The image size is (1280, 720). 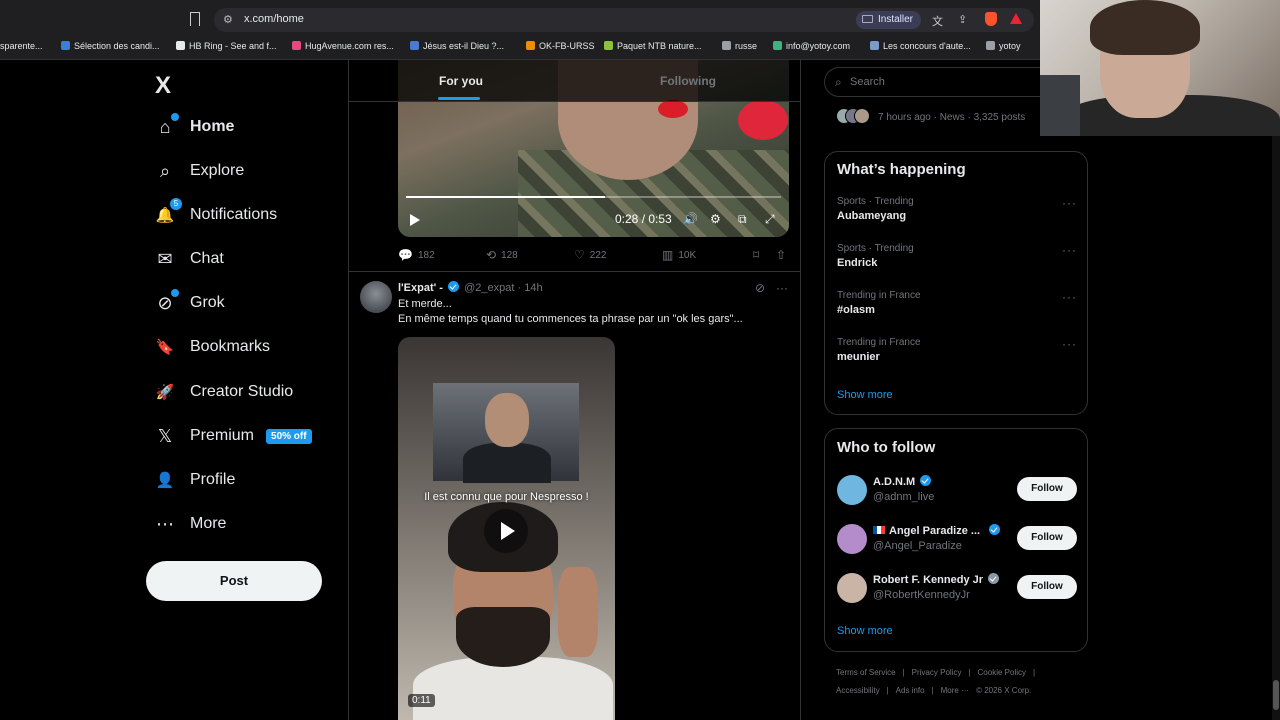 What do you see at coordinates (770, 219) in the screenshot?
I see `fullscreen-icon: ⤢` at bounding box center [770, 219].